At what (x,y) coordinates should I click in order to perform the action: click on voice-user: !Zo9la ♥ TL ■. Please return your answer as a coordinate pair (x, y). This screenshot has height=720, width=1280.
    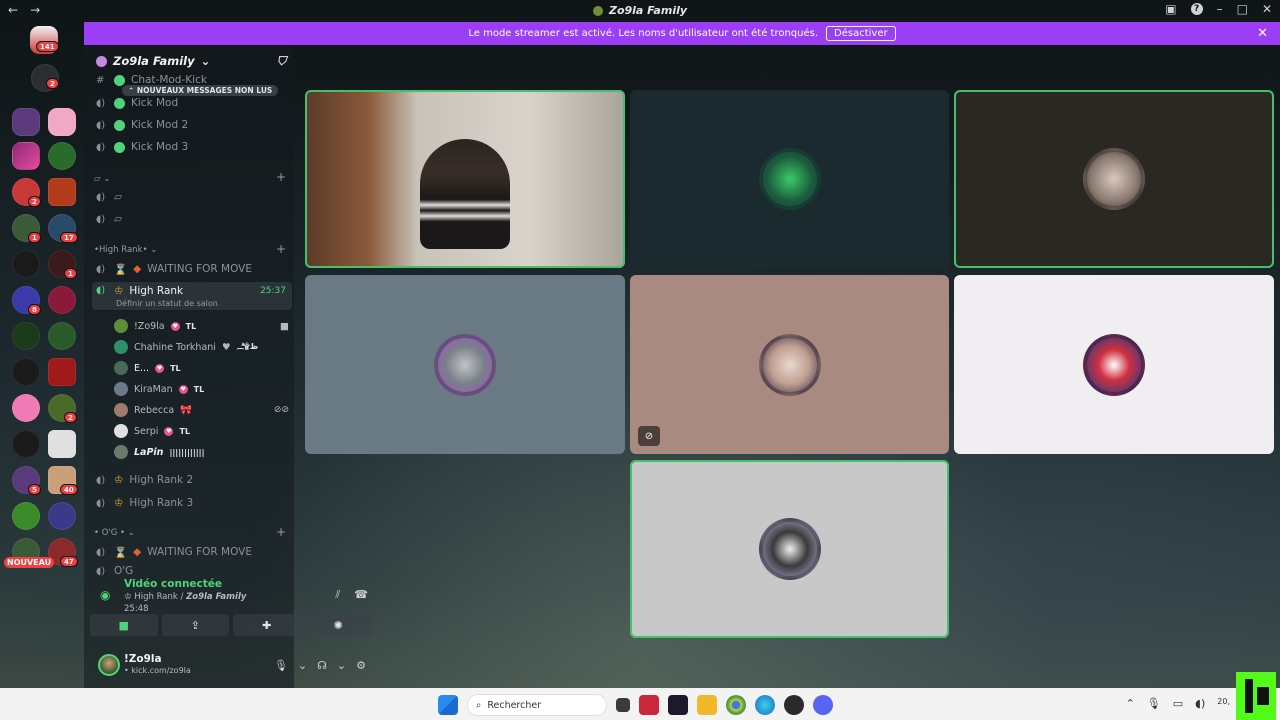
    Looking at the image, I should click on (201, 326).